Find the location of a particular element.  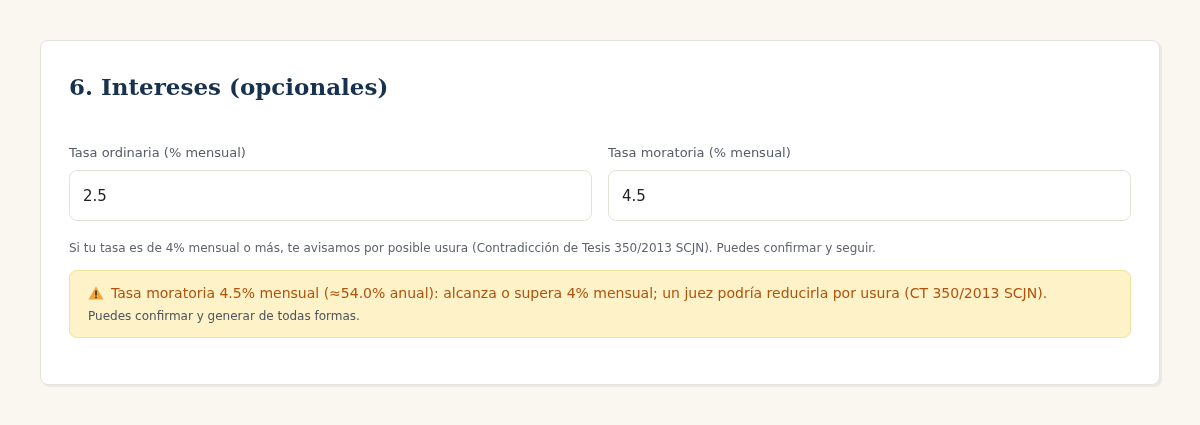

input-field: 2.5 is located at coordinates (330, 195).